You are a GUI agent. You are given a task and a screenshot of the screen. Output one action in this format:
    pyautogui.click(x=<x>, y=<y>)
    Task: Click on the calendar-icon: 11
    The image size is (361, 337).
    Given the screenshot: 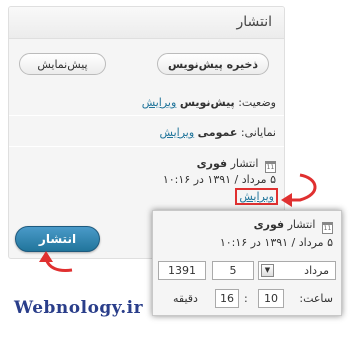 What is the action you would take?
    pyautogui.click(x=327, y=228)
    